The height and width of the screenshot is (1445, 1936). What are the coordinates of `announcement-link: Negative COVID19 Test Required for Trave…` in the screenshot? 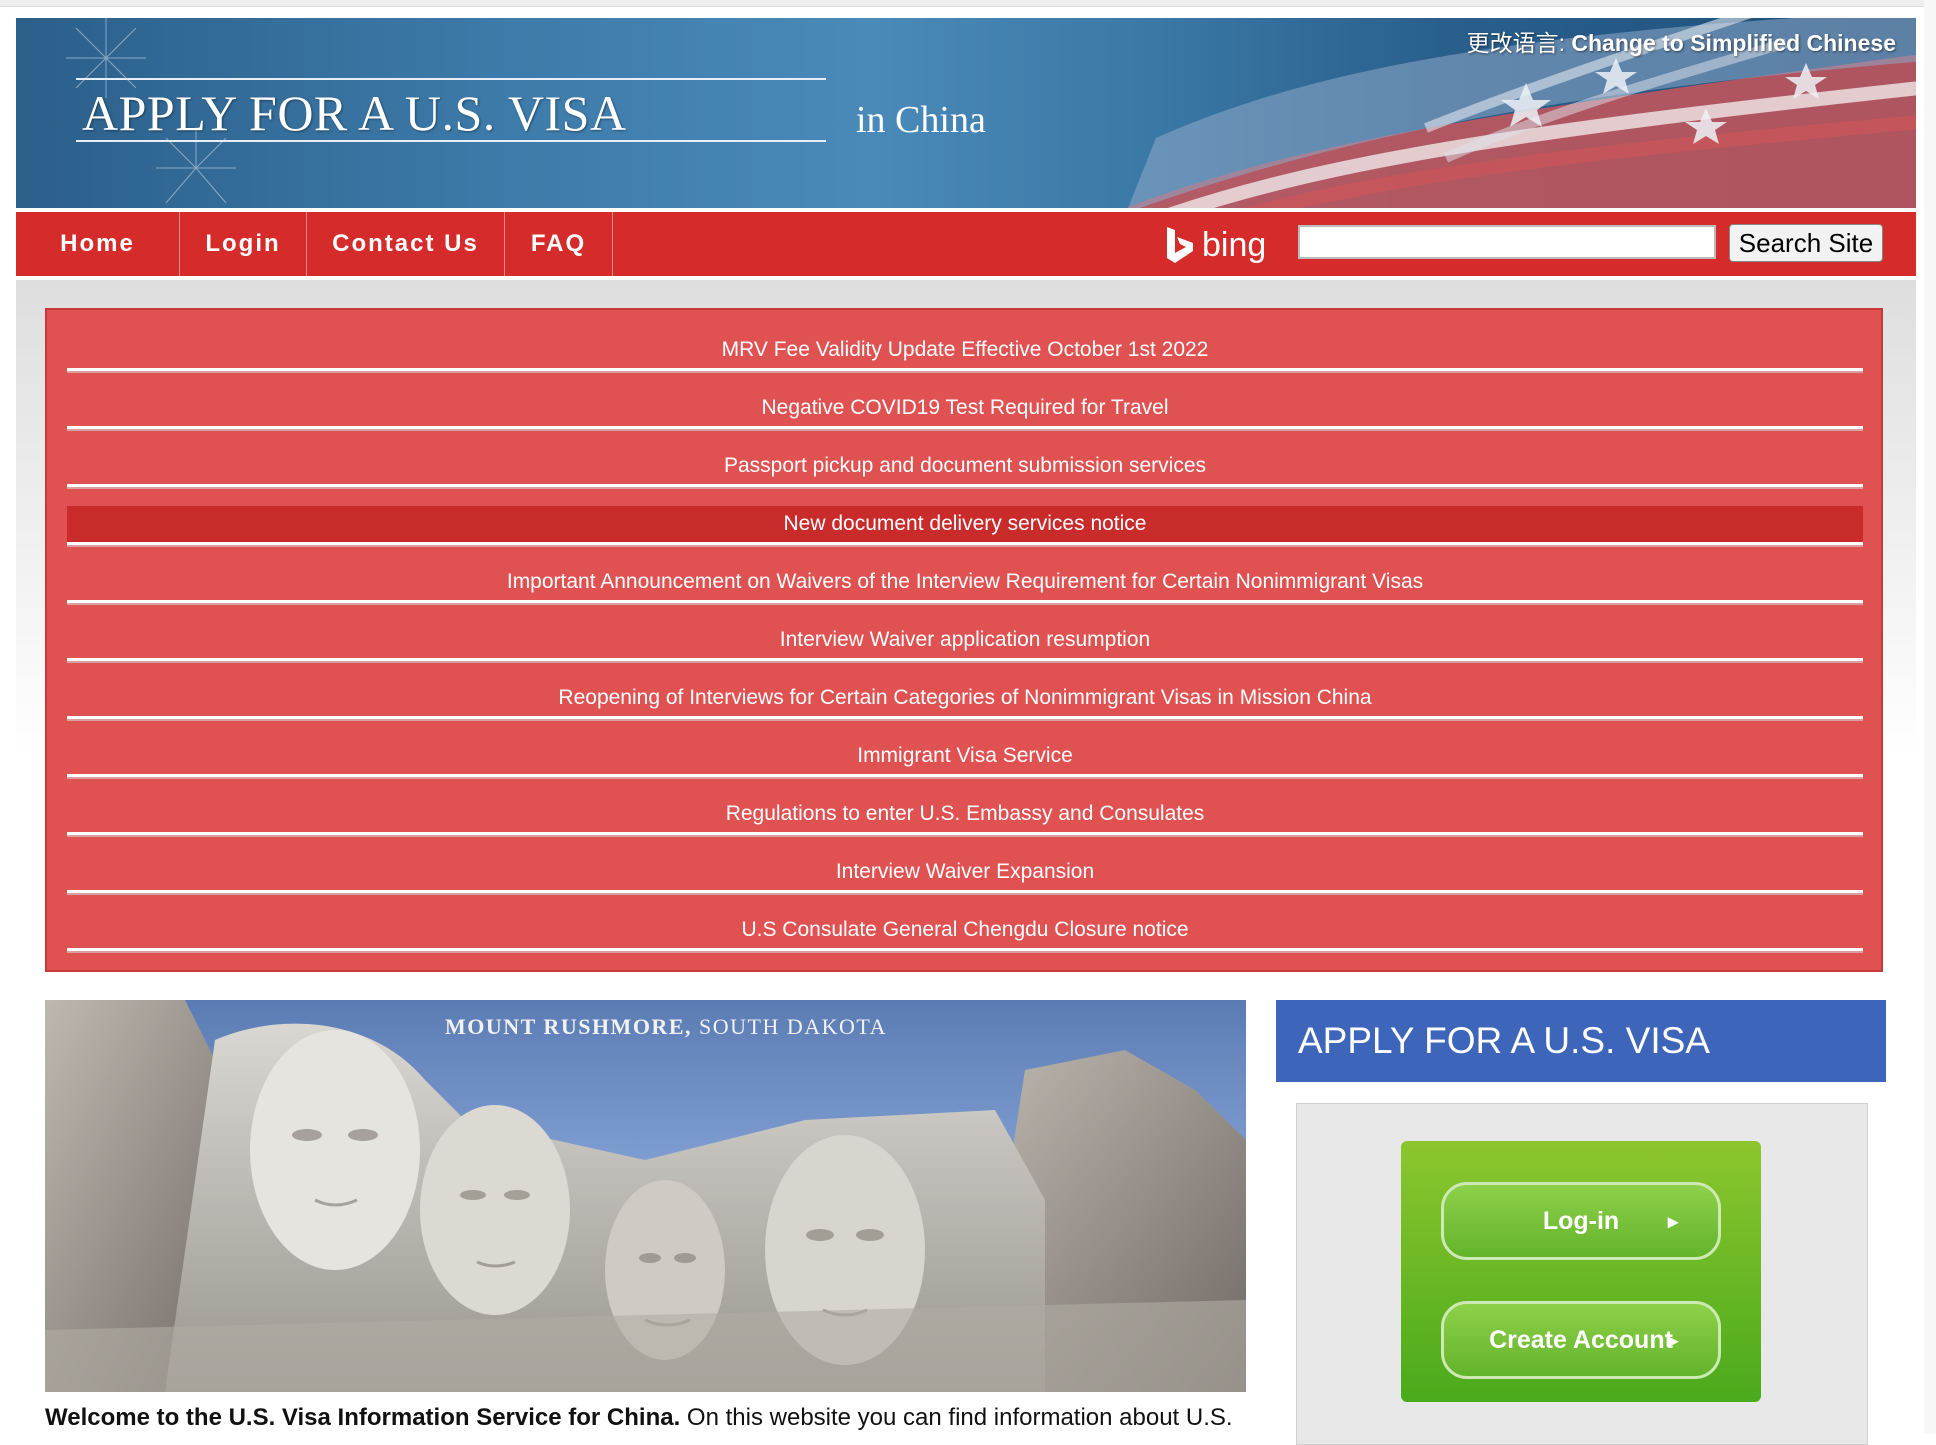 It's located at (965, 409).